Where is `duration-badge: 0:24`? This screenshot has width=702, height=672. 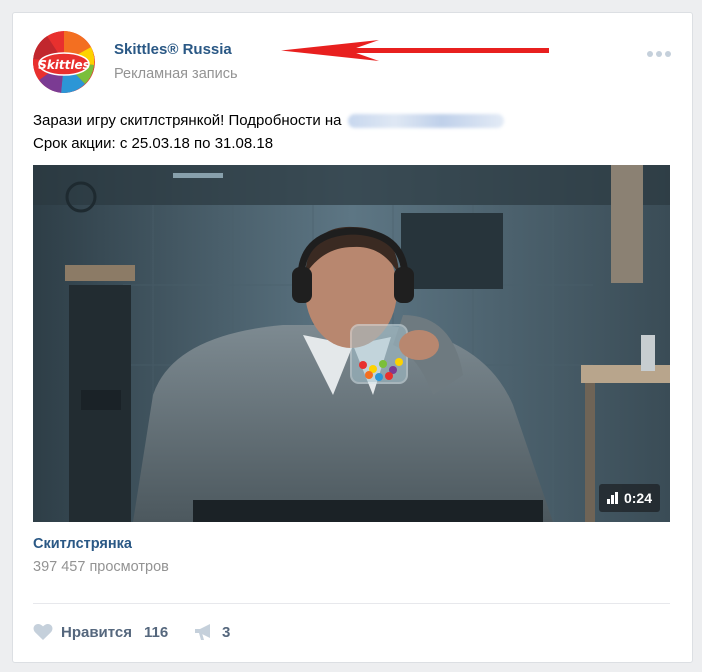 duration-badge: 0:24 is located at coordinates (629, 498).